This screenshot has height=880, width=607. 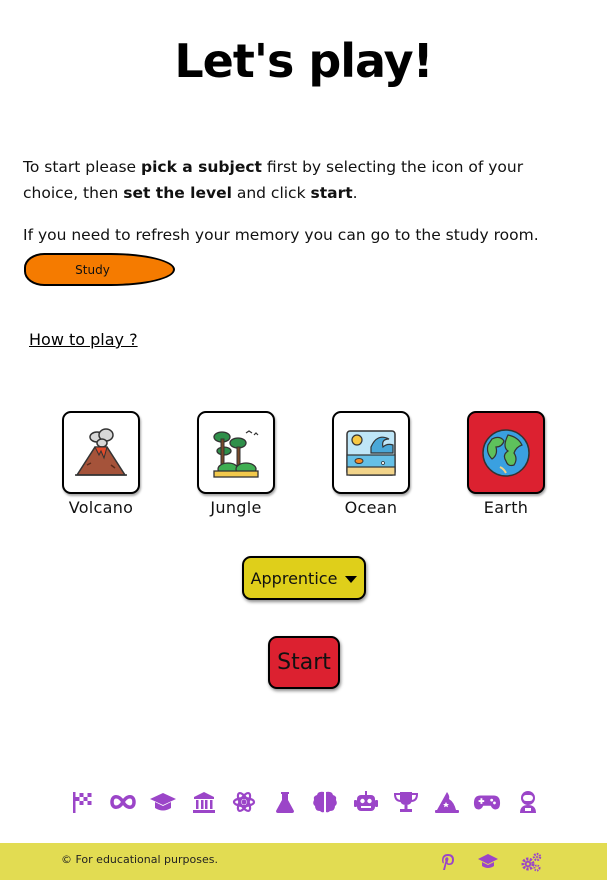 What do you see at coordinates (304, 662) in the screenshot?
I see `start-button: Start` at bounding box center [304, 662].